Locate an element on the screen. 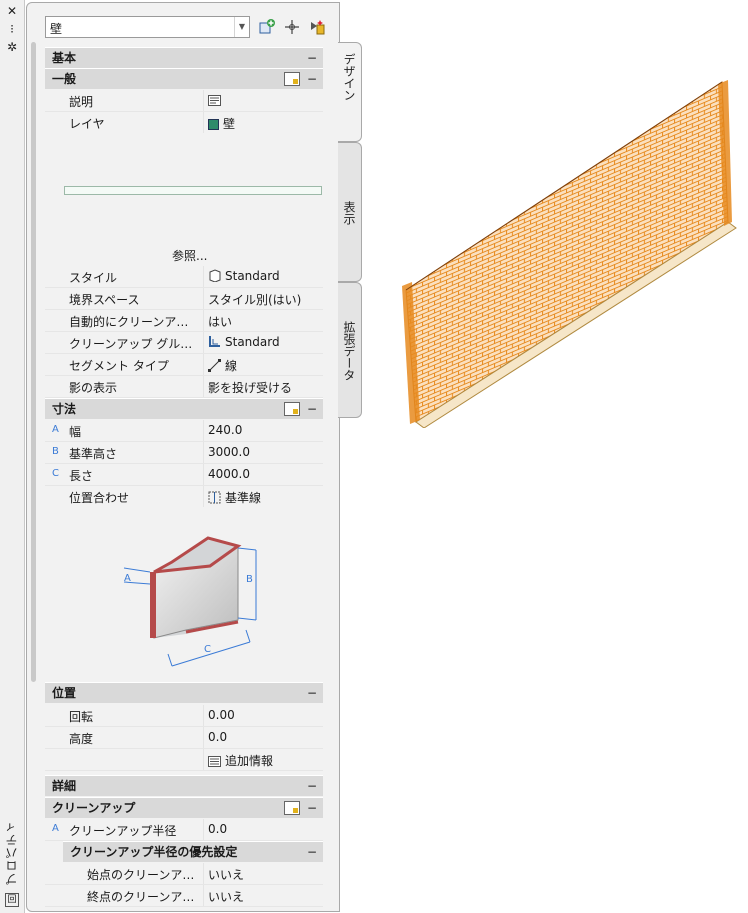 This screenshot has width=748, height=913. property-row-cleanup-group: クリーンアップ グル… Standard is located at coordinates (184, 343).